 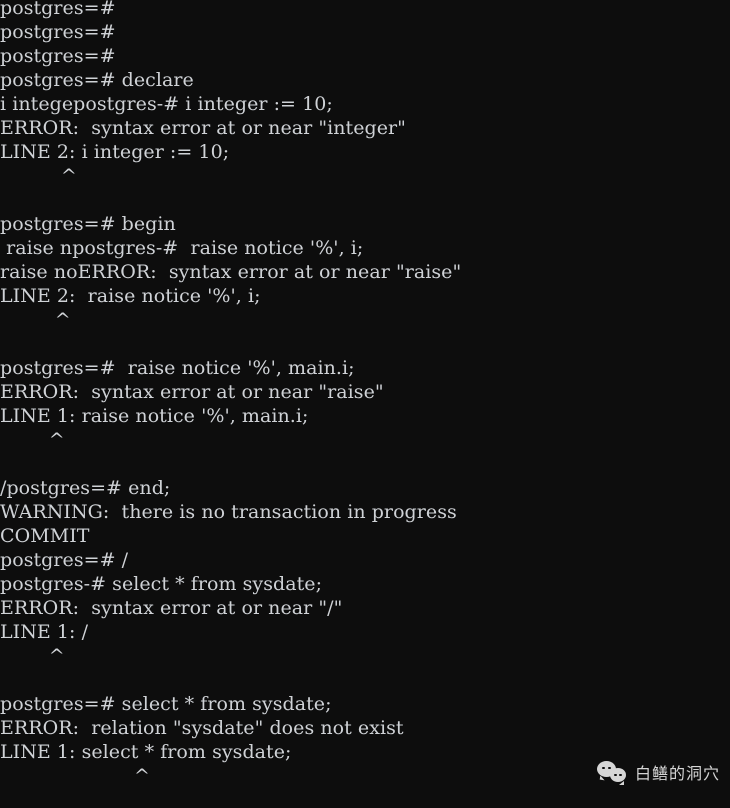 What do you see at coordinates (44, 632) in the screenshot?
I see `terminal-line: LINE 1: /` at bounding box center [44, 632].